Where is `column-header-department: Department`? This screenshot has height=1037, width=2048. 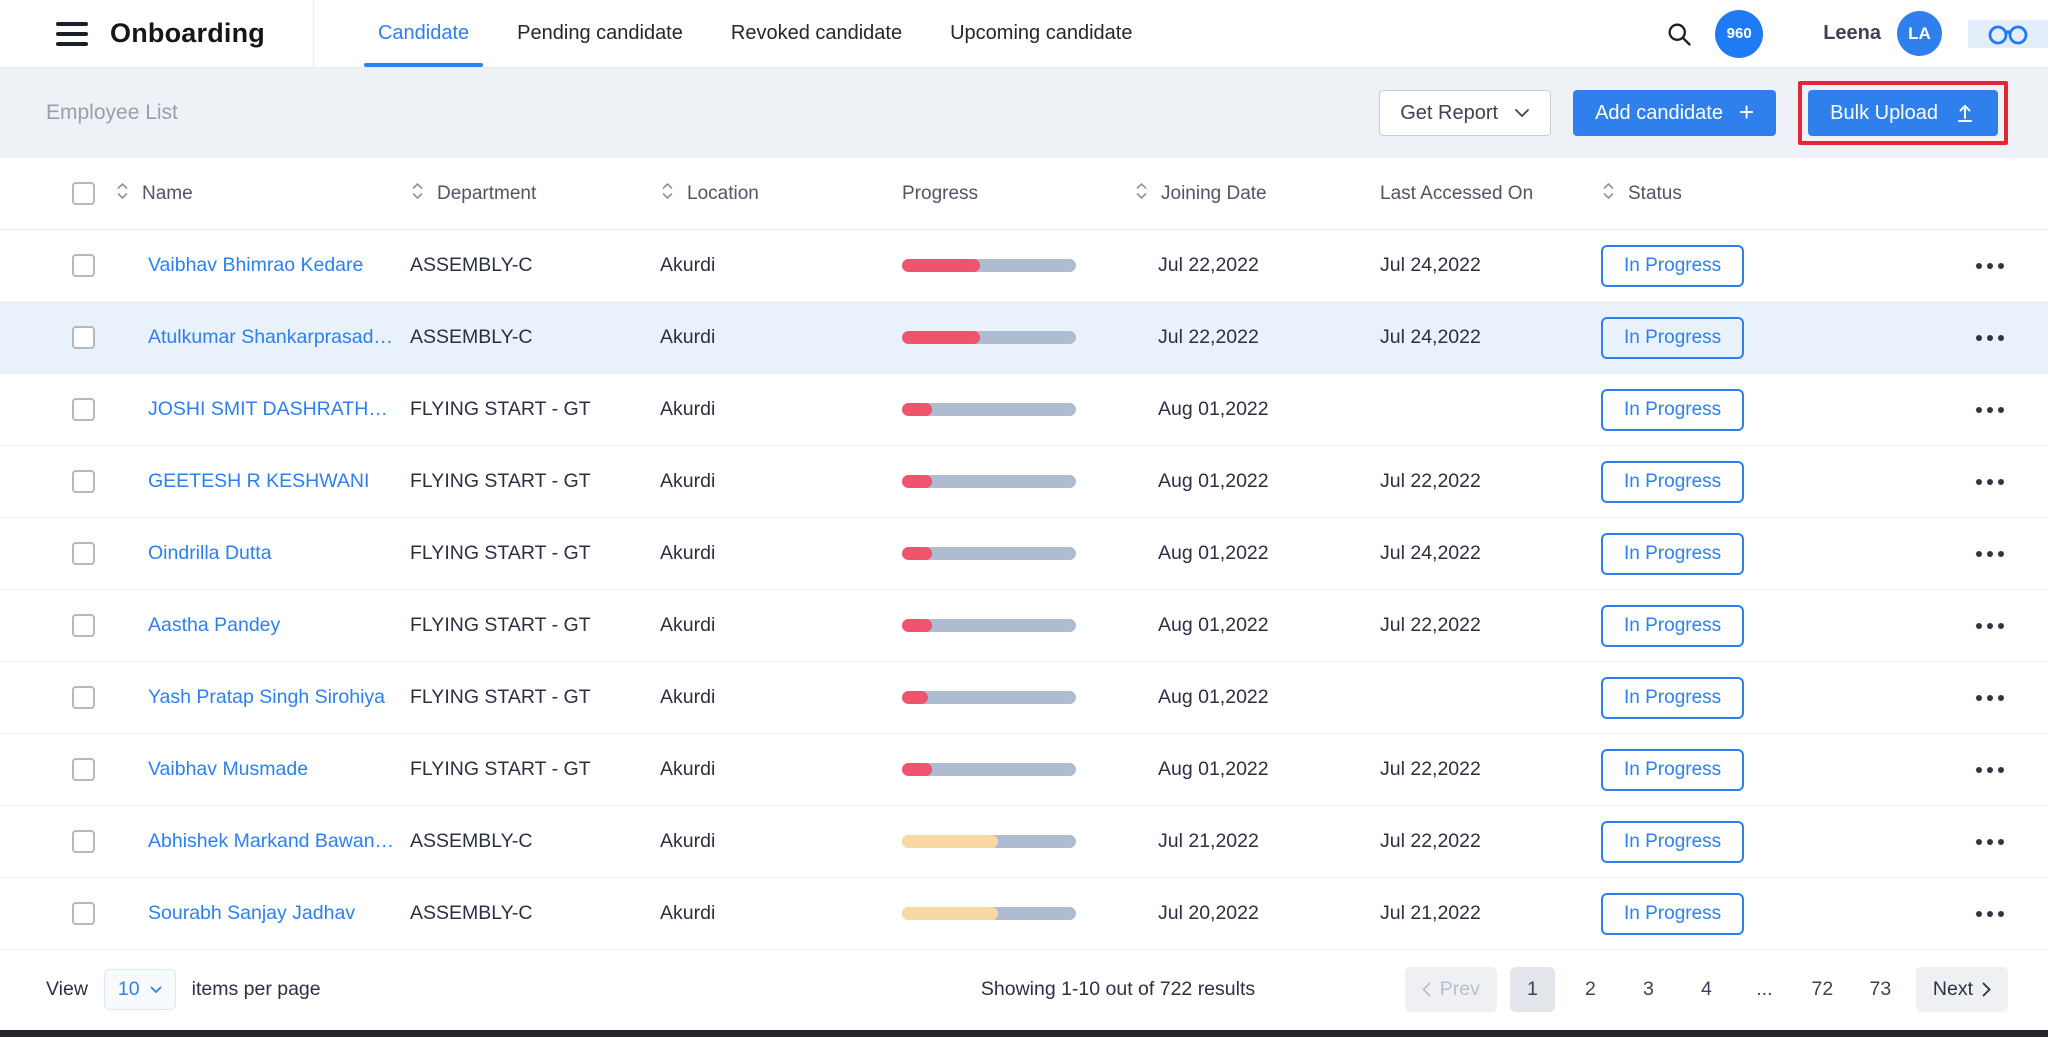 column-header-department: Department is located at coordinates (535, 194).